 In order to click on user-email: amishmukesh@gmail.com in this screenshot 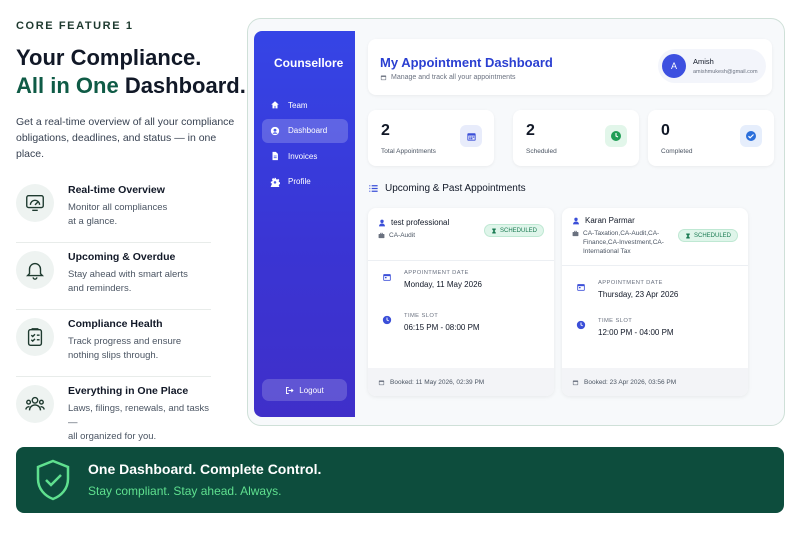, I will do `click(725, 72)`.